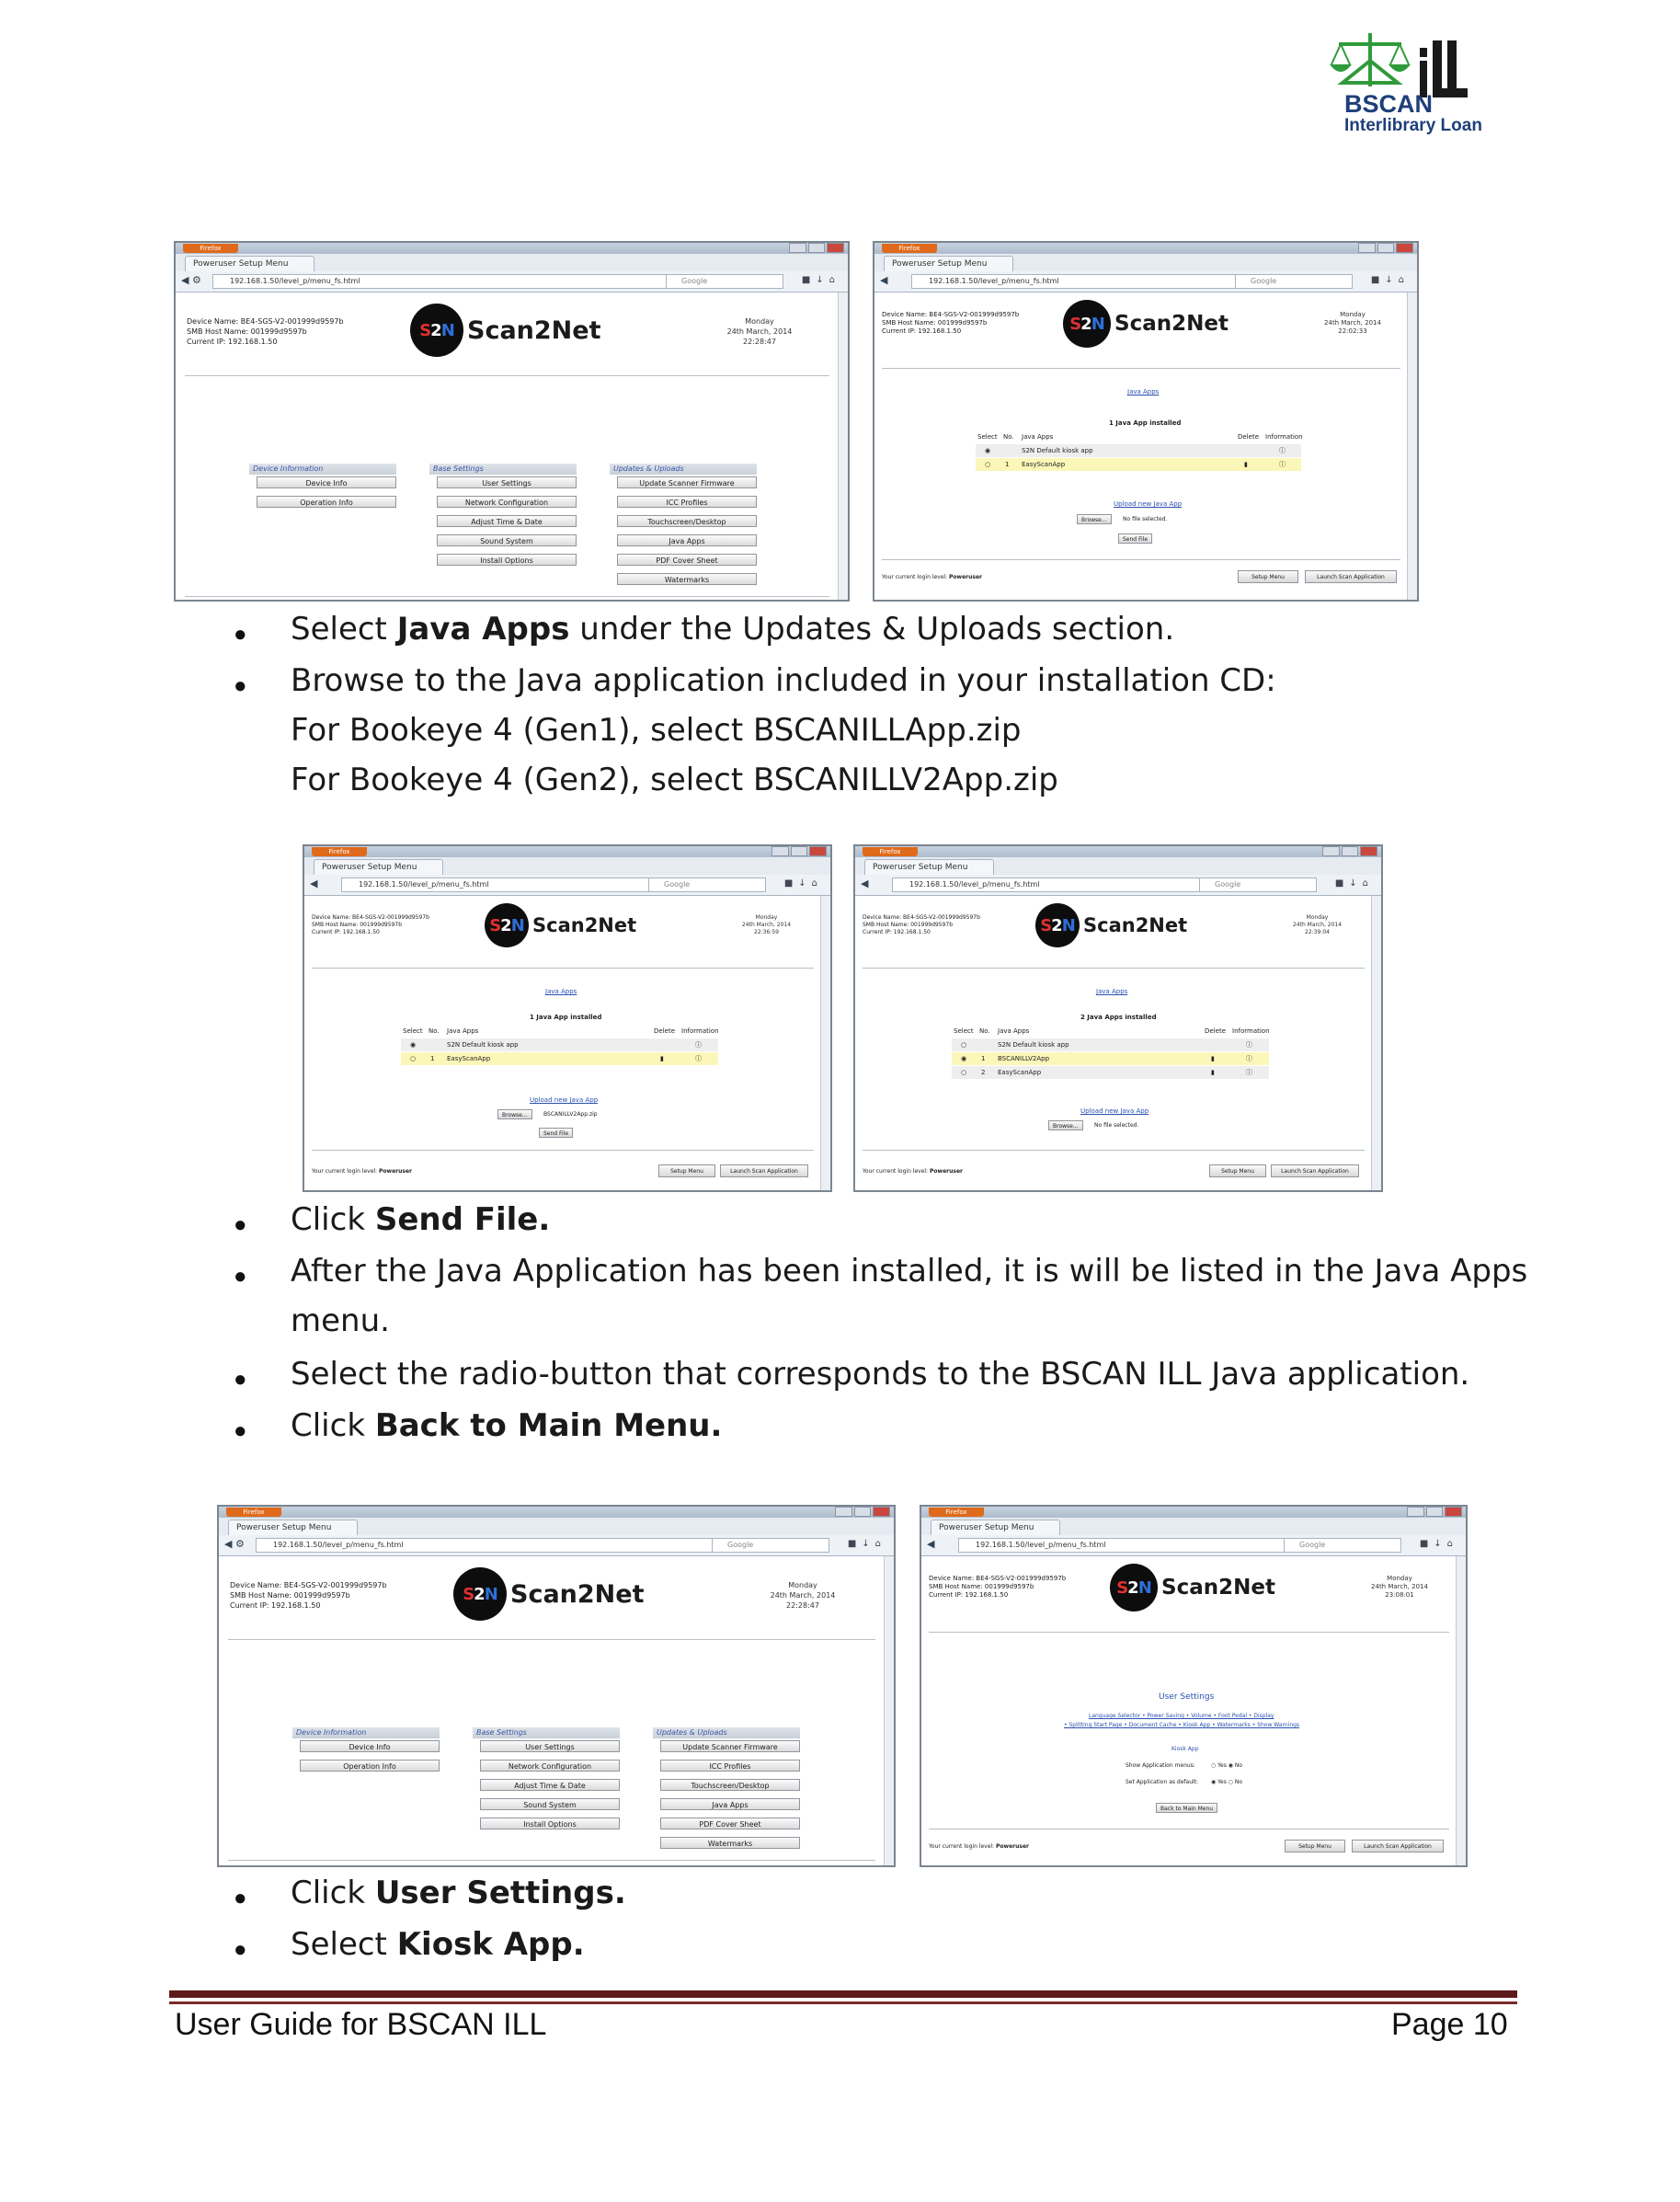  Describe the element at coordinates (1226, 1765) in the screenshot. I see `show-menus-radios: ○ Yes ◉ No` at that location.